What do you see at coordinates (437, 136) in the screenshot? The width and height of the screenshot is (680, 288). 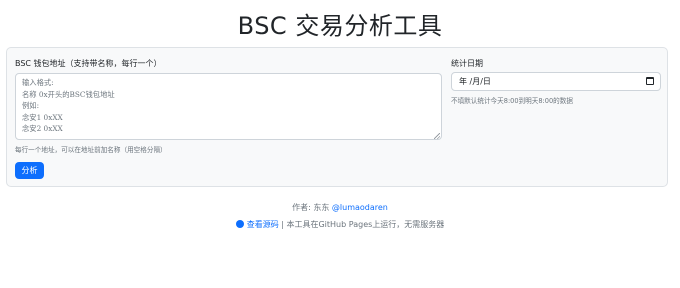 I see `resize-handle-icon` at bounding box center [437, 136].